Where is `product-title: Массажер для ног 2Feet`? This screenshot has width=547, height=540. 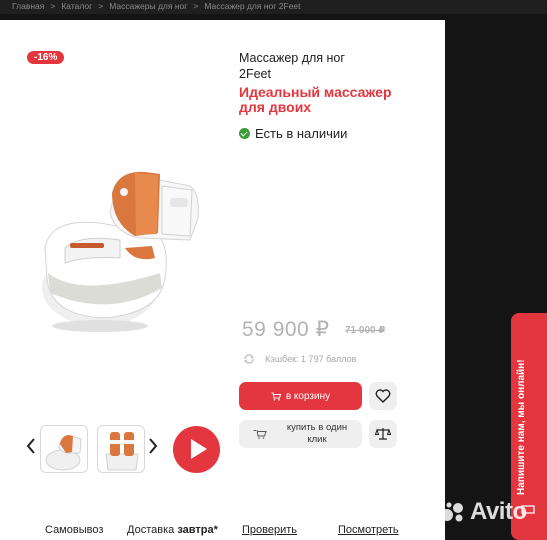
product-title: Массажер для ног 2Feet is located at coordinates (334, 66).